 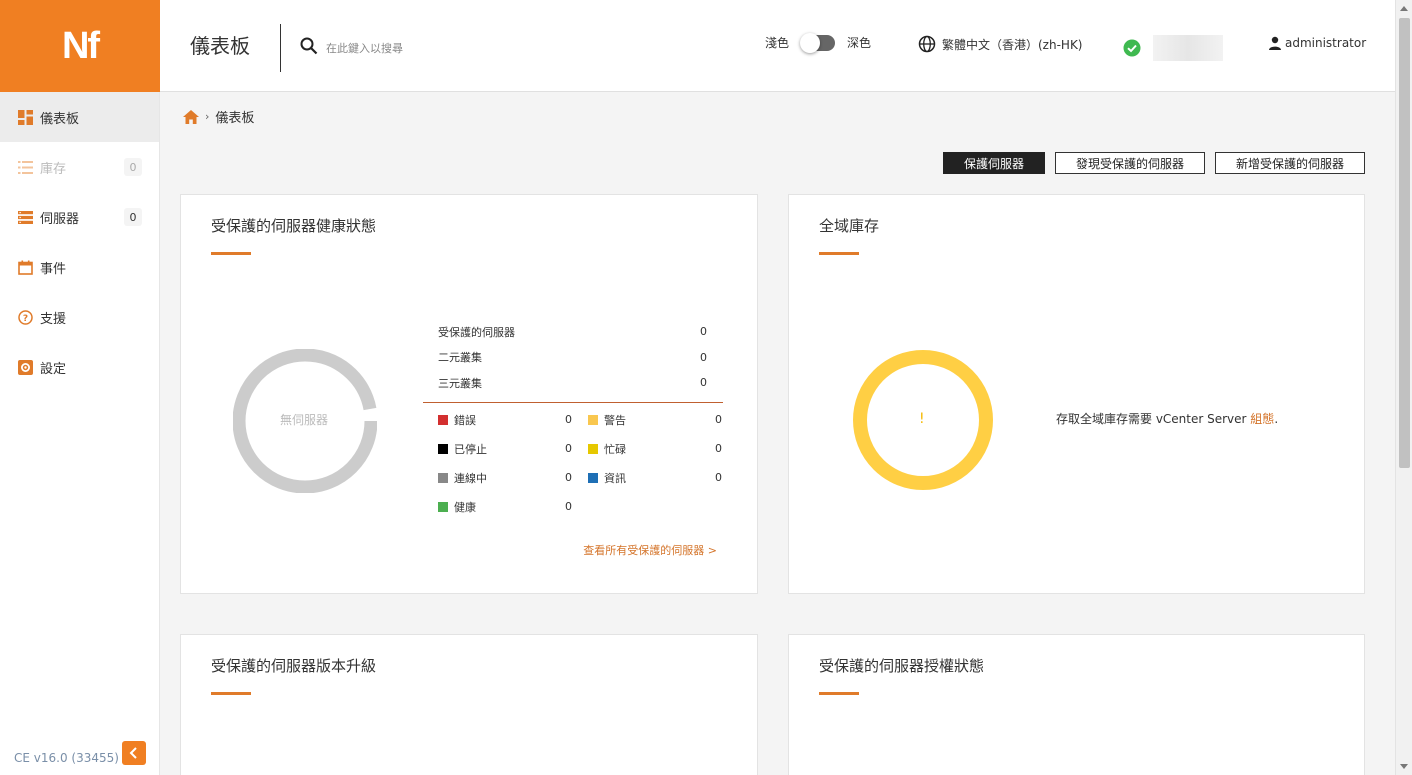 What do you see at coordinates (663, 478) in the screenshot?
I see `legend-item: 資訊 0` at bounding box center [663, 478].